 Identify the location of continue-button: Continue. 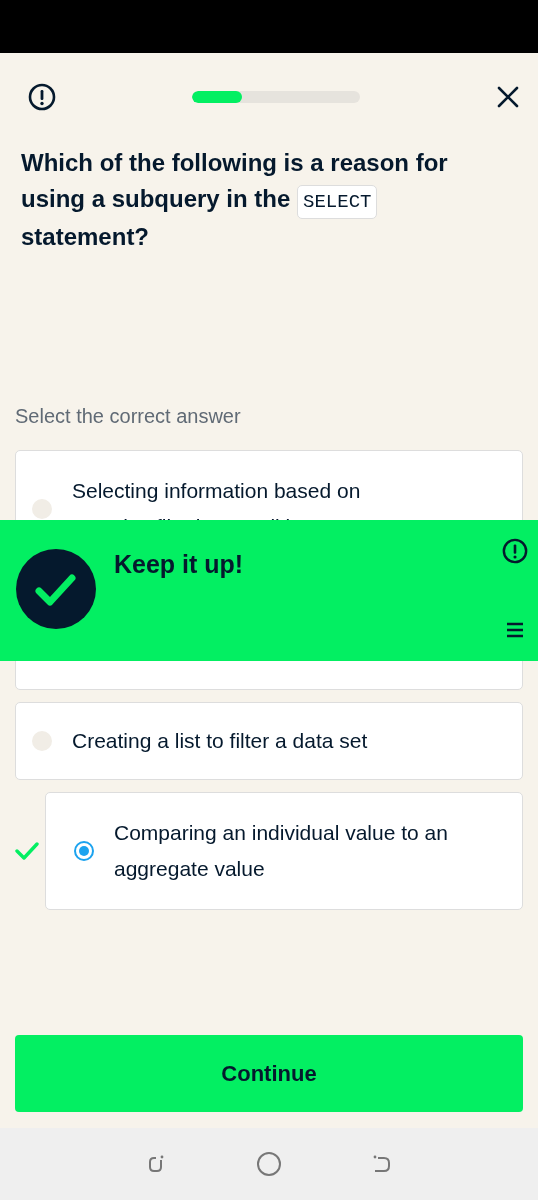
(269, 1073).